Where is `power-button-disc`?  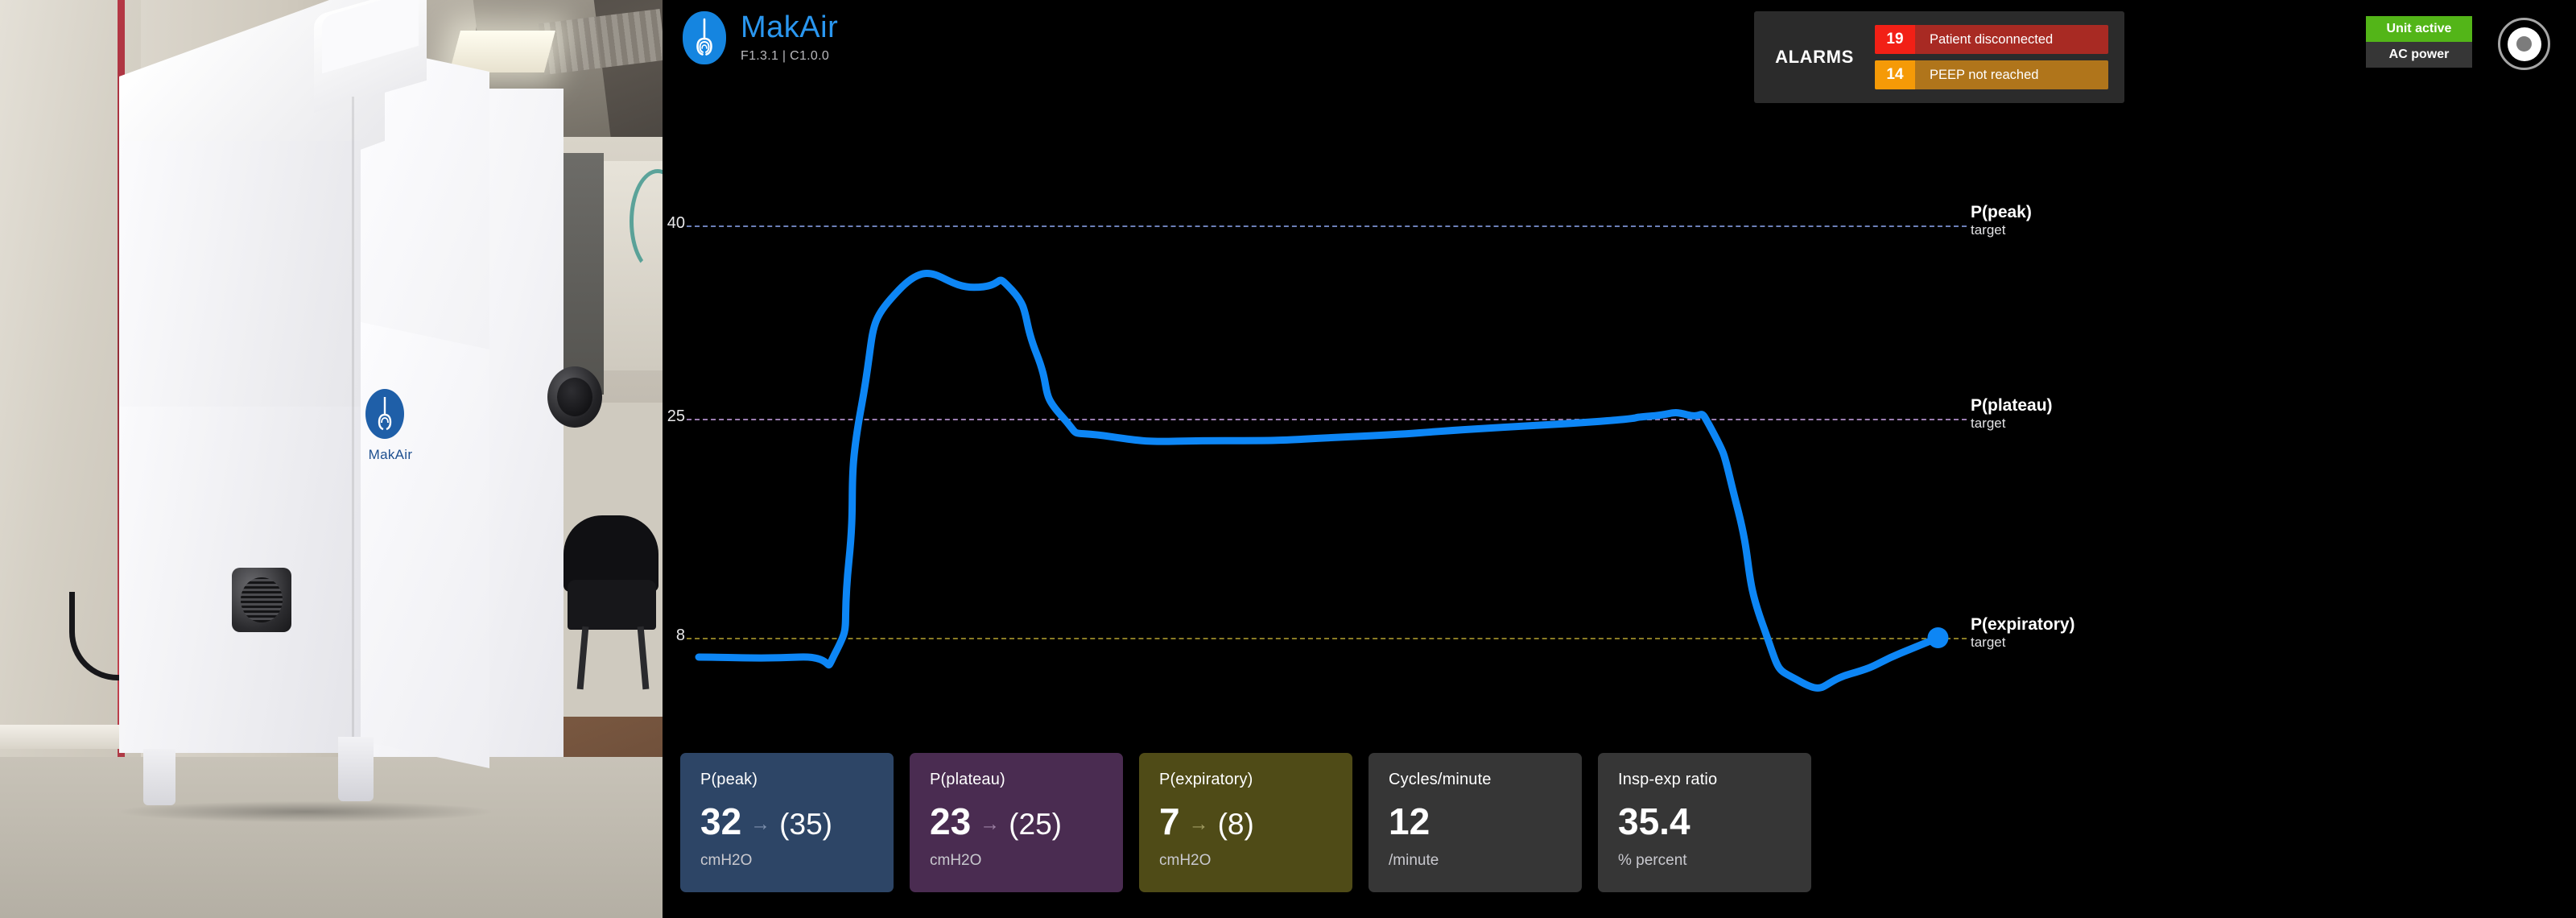 power-button-disc is located at coordinates (2524, 44).